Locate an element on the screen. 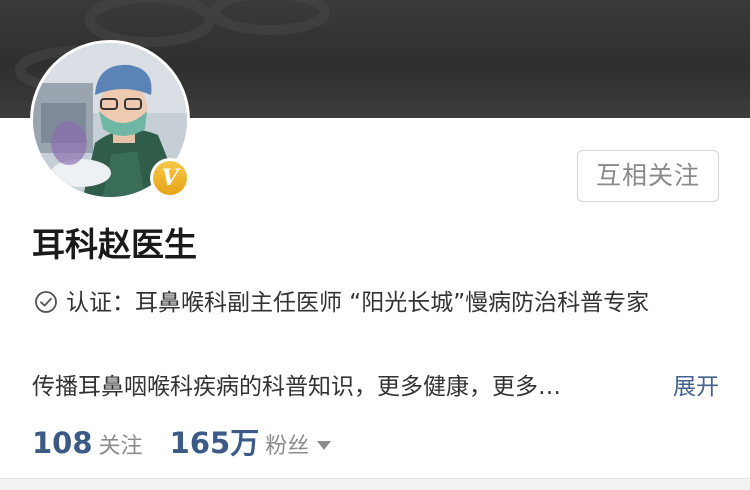 Image resolution: width=750 pixels, height=490 pixels. followers-label: 粉丝 is located at coordinates (287, 446).